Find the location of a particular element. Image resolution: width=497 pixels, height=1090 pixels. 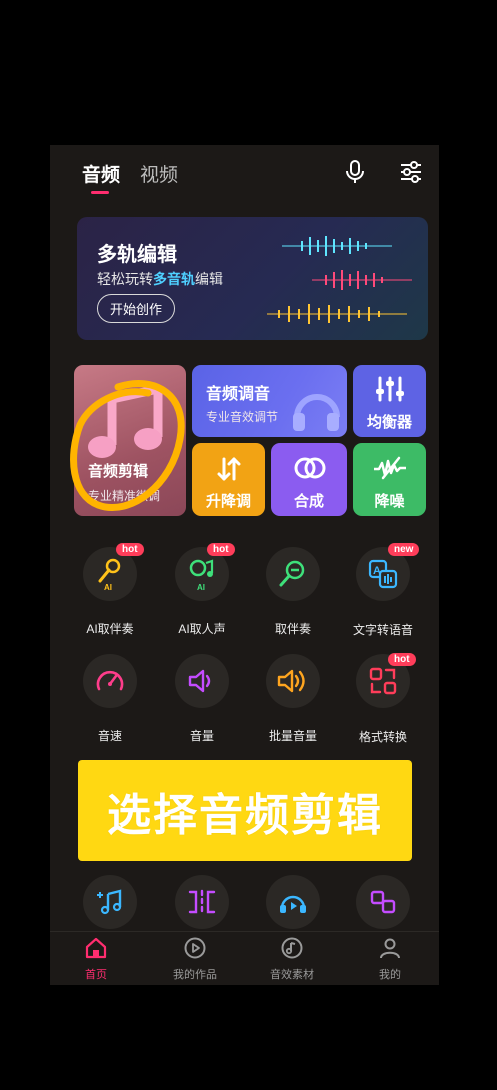

convert-loop-icon is located at coordinates (383, 902).